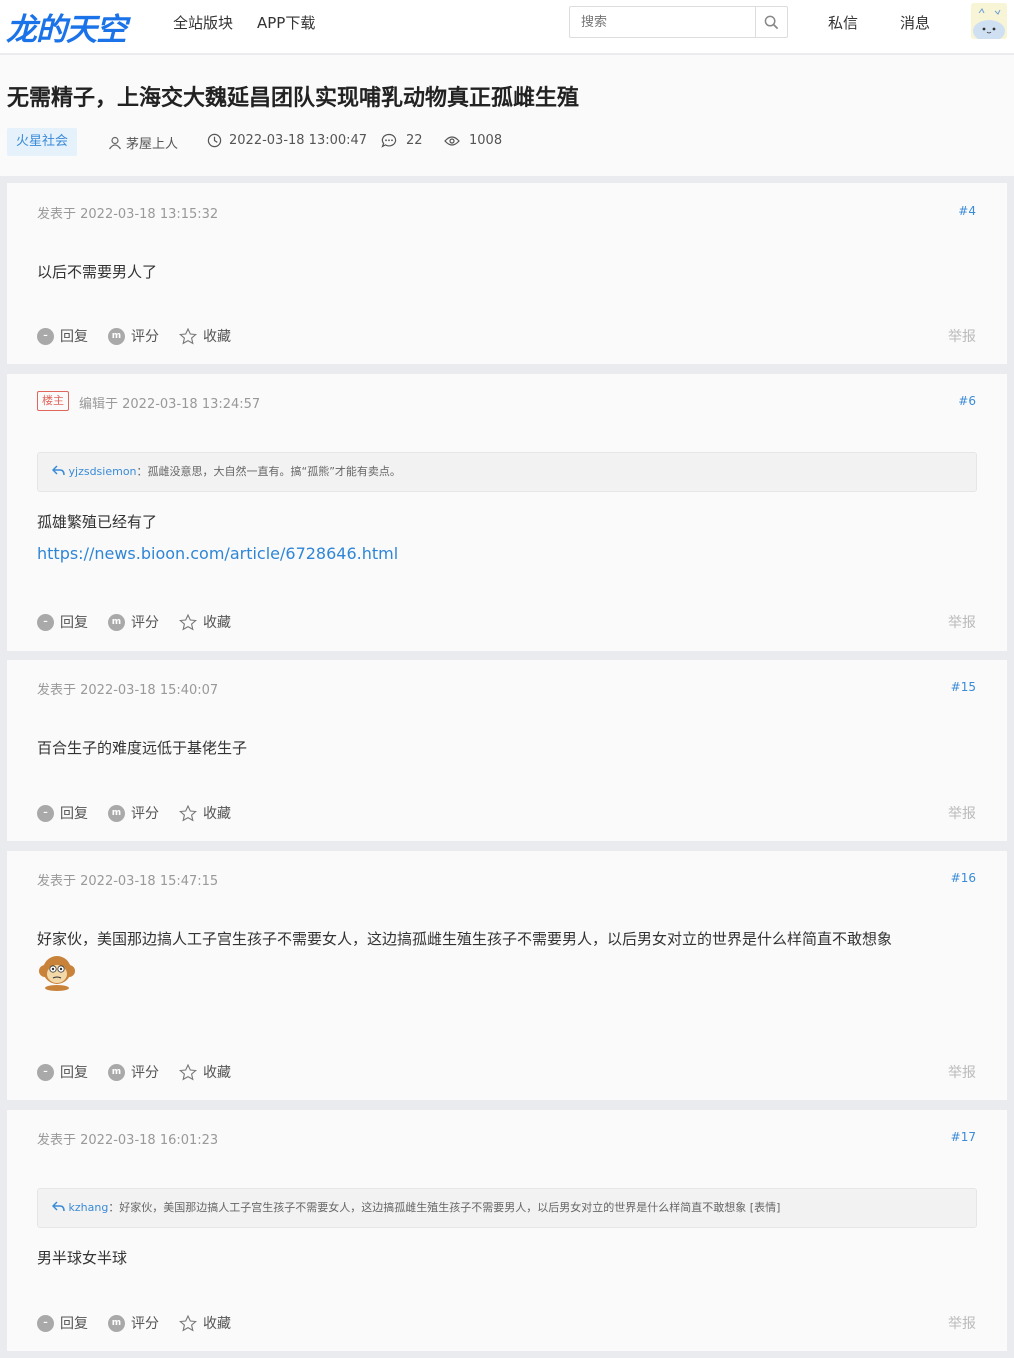 The height and width of the screenshot is (1358, 1014). Describe the element at coordinates (507, 27) in the screenshot. I see `top-navbar: 龙的天空 全站版块 APP下载 私信 消息` at that location.